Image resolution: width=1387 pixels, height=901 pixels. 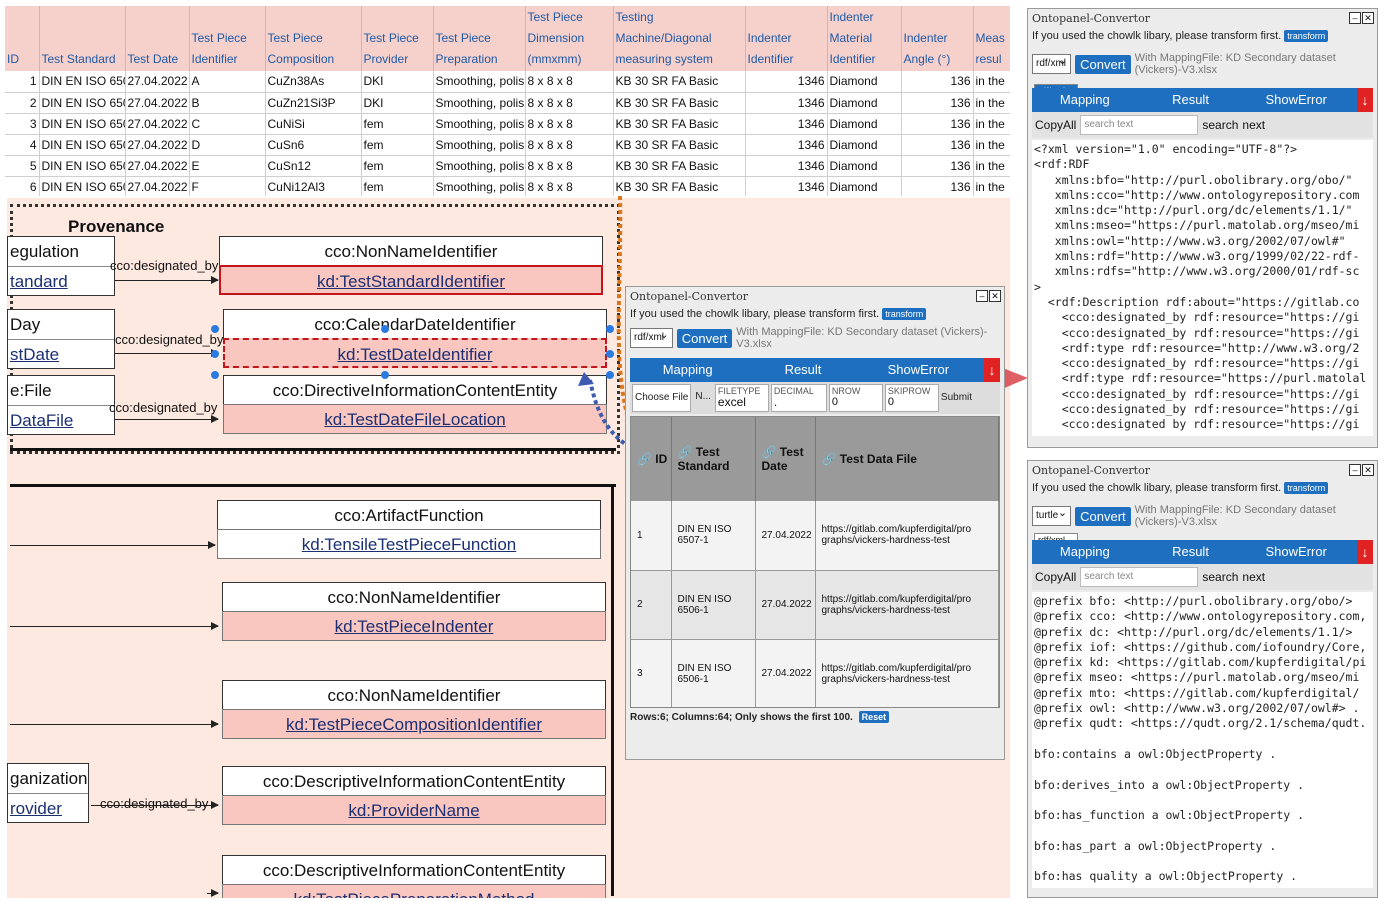 I want to click on skiprow-input: SKIPROW 0, so click(x=911, y=398).